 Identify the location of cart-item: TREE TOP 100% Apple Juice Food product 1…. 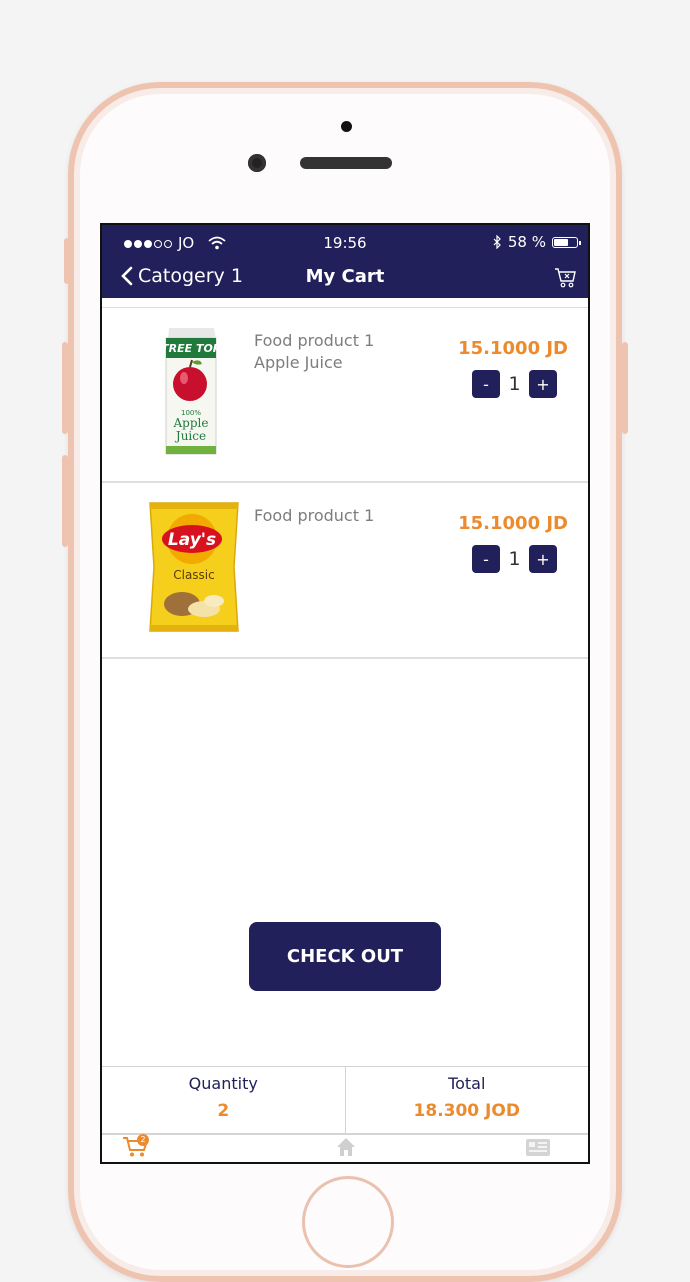
(345, 395).